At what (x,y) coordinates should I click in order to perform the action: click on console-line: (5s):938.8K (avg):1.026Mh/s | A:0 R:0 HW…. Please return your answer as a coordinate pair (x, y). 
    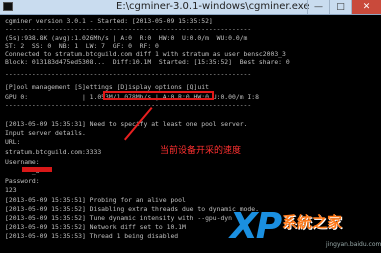
    Looking at the image, I should click on (126, 38).